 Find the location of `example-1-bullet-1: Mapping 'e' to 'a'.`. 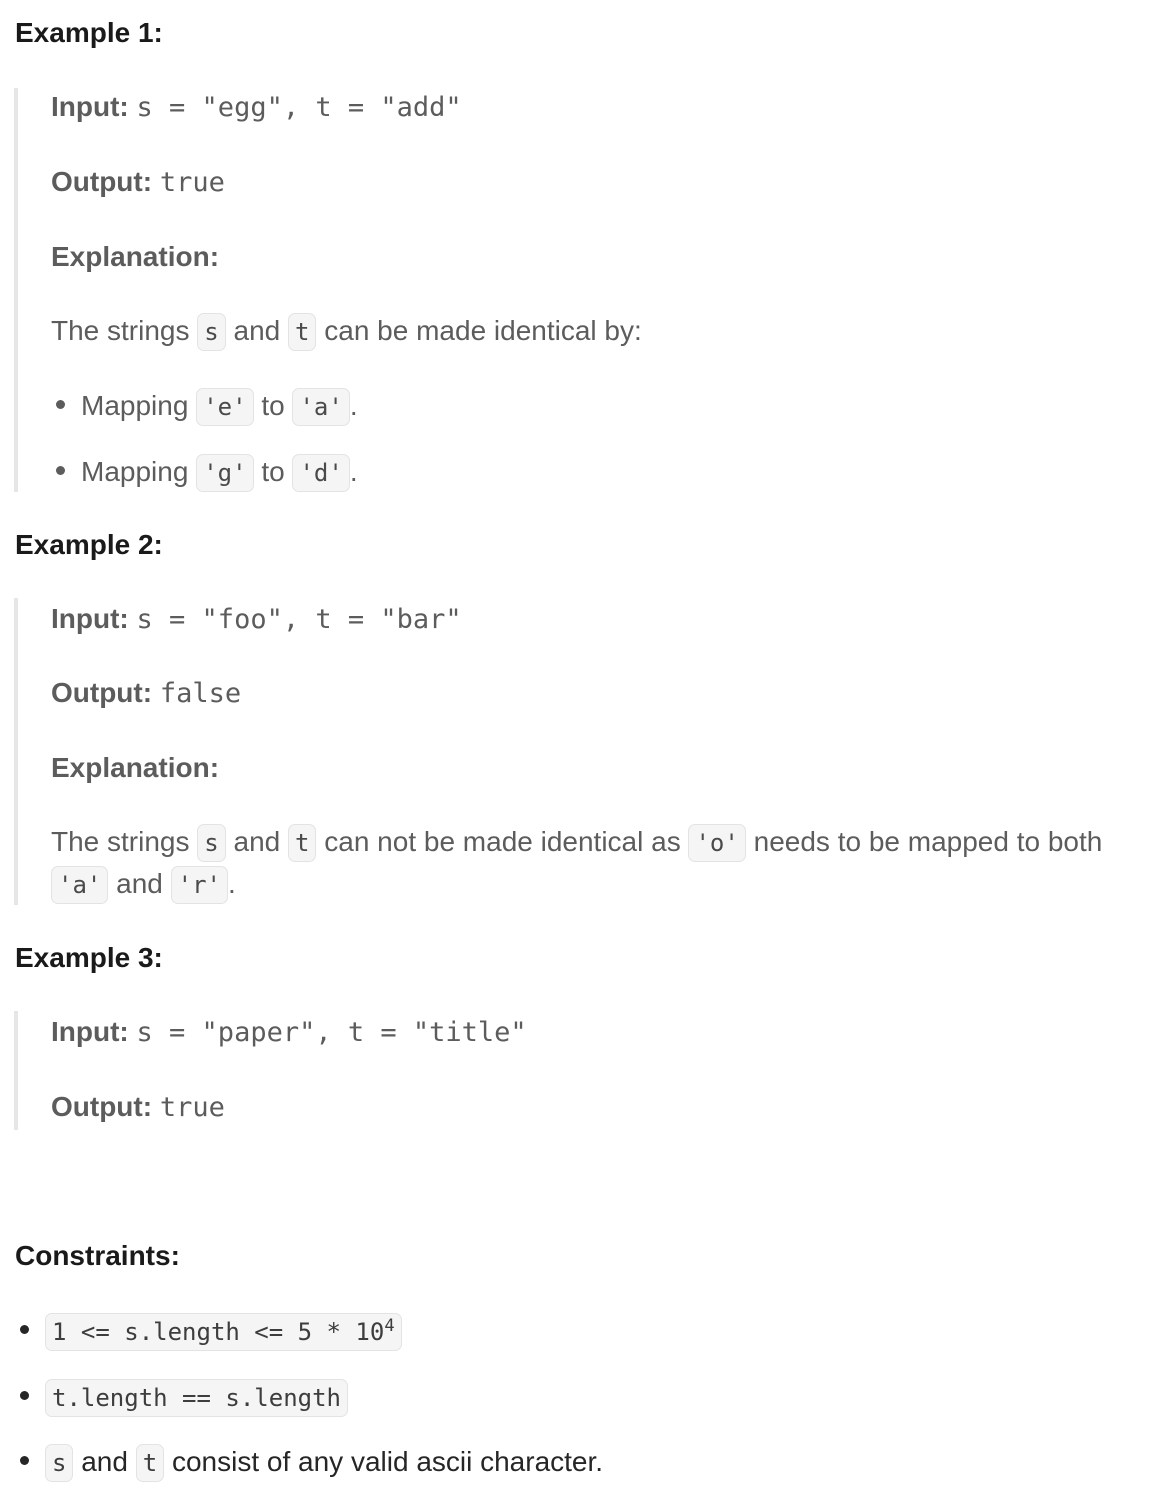

example-1-bullet-1: Mapping 'e' to 'a'. is located at coordinates (207, 407).